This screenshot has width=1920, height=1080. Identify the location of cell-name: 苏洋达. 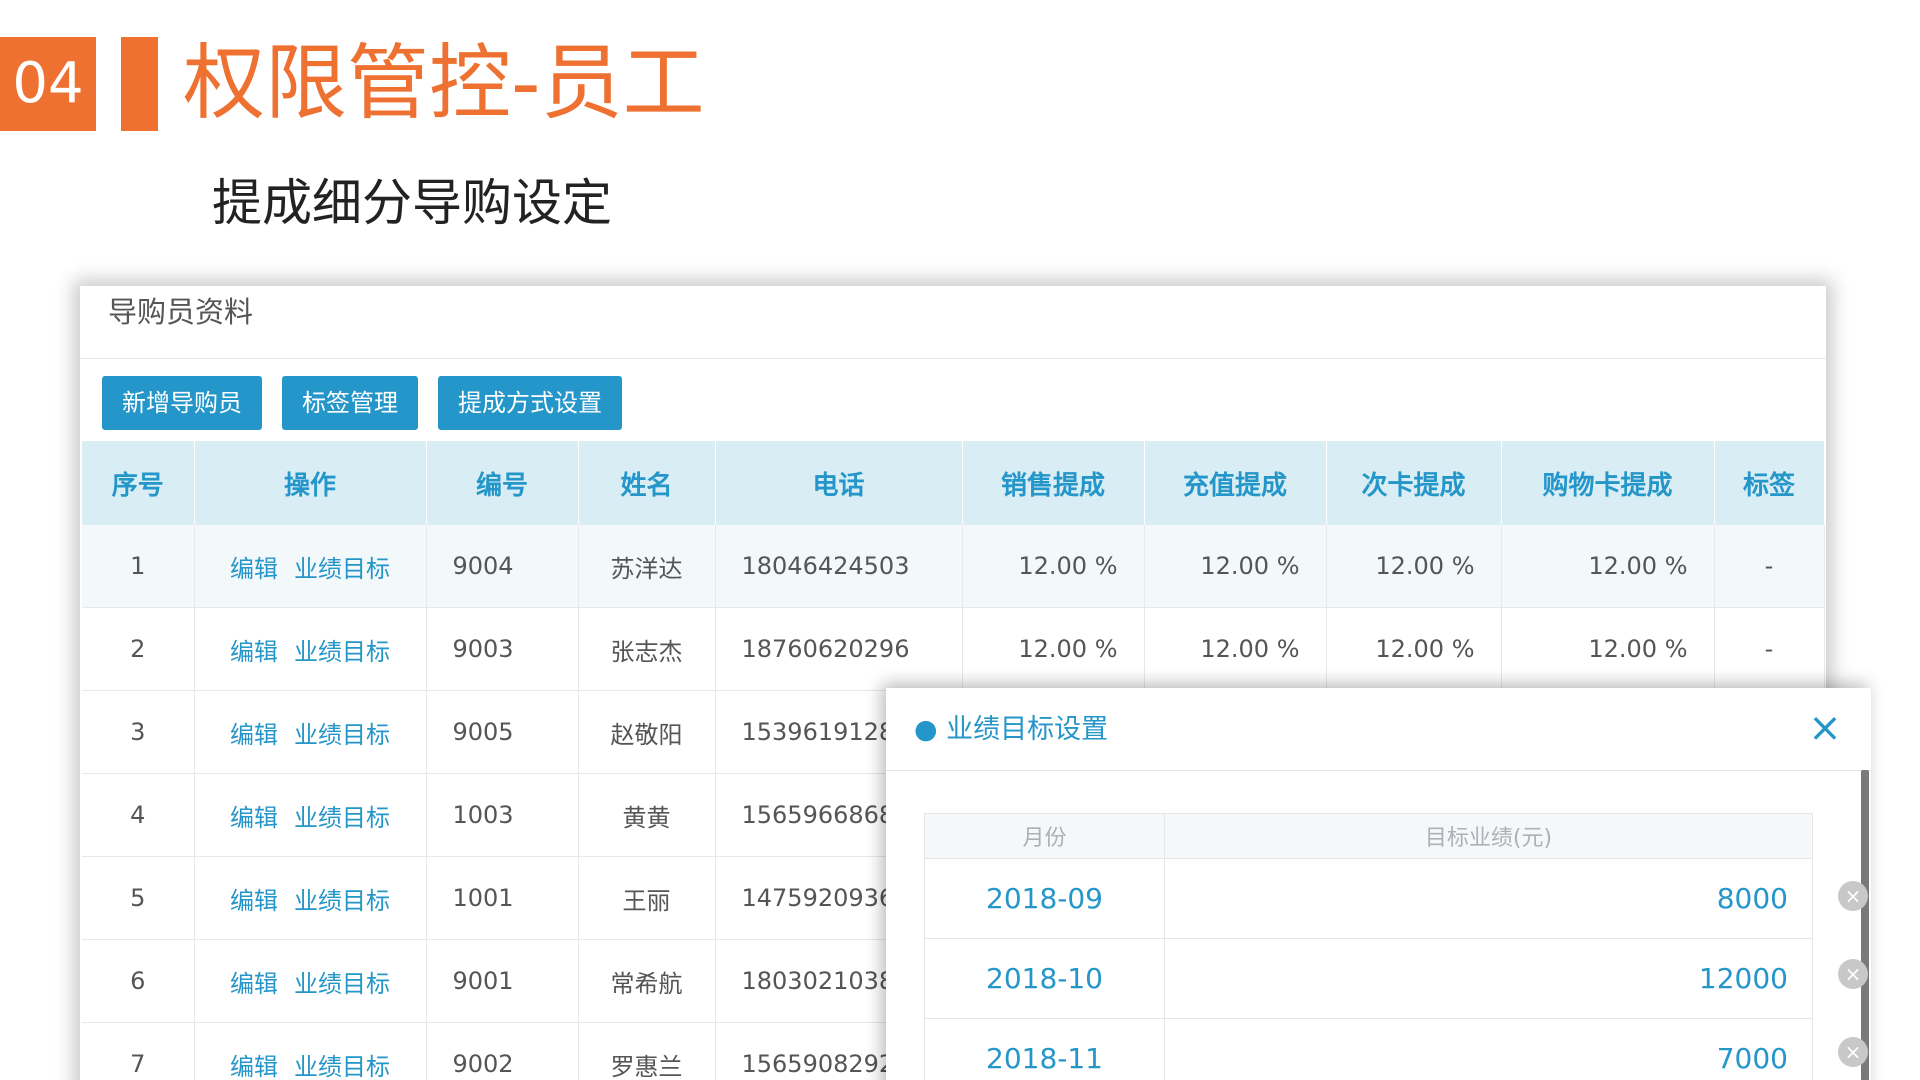
(647, 566).